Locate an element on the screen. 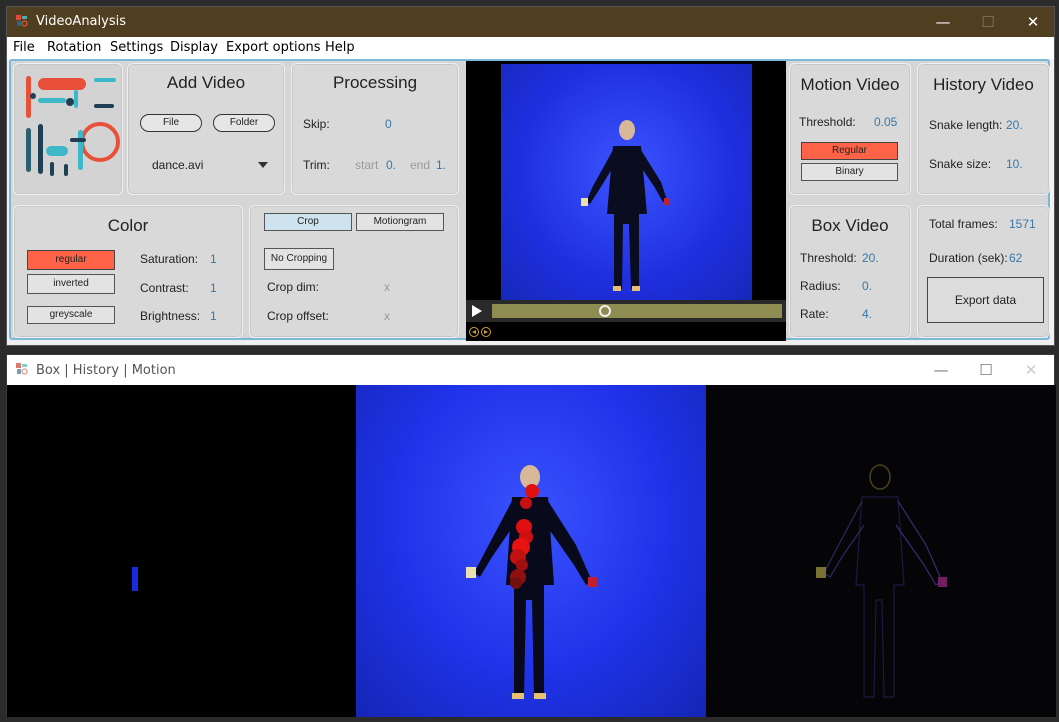 The image size is (1059, 722). trim-end-value: 1. is located at coordinates (441, 165).